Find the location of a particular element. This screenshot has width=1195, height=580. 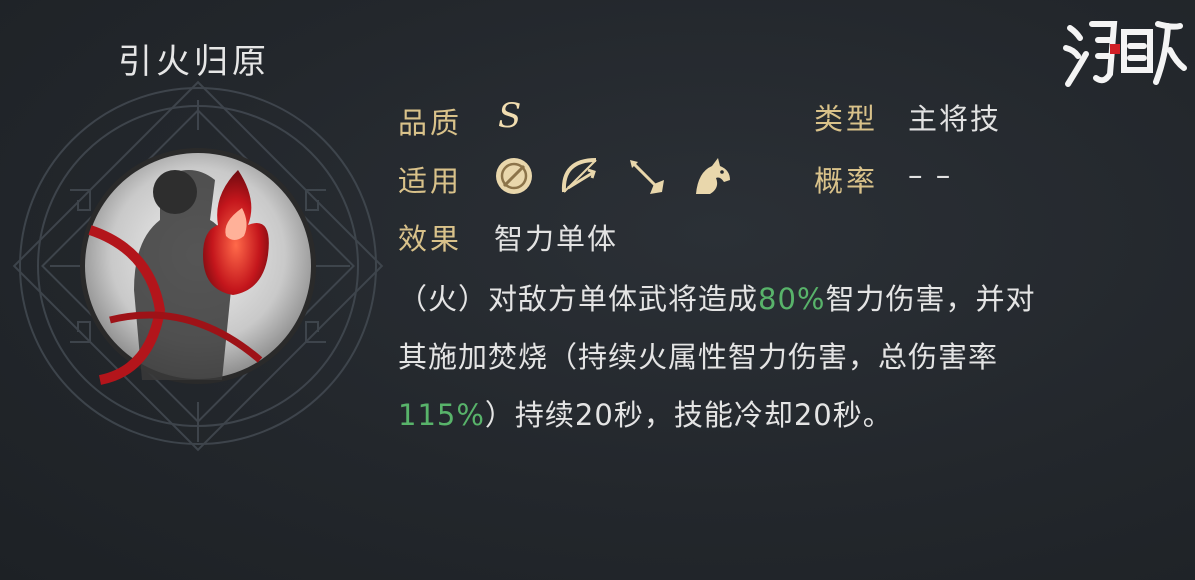

skill-title: 引火归原 is located at coordinates (194, 62).